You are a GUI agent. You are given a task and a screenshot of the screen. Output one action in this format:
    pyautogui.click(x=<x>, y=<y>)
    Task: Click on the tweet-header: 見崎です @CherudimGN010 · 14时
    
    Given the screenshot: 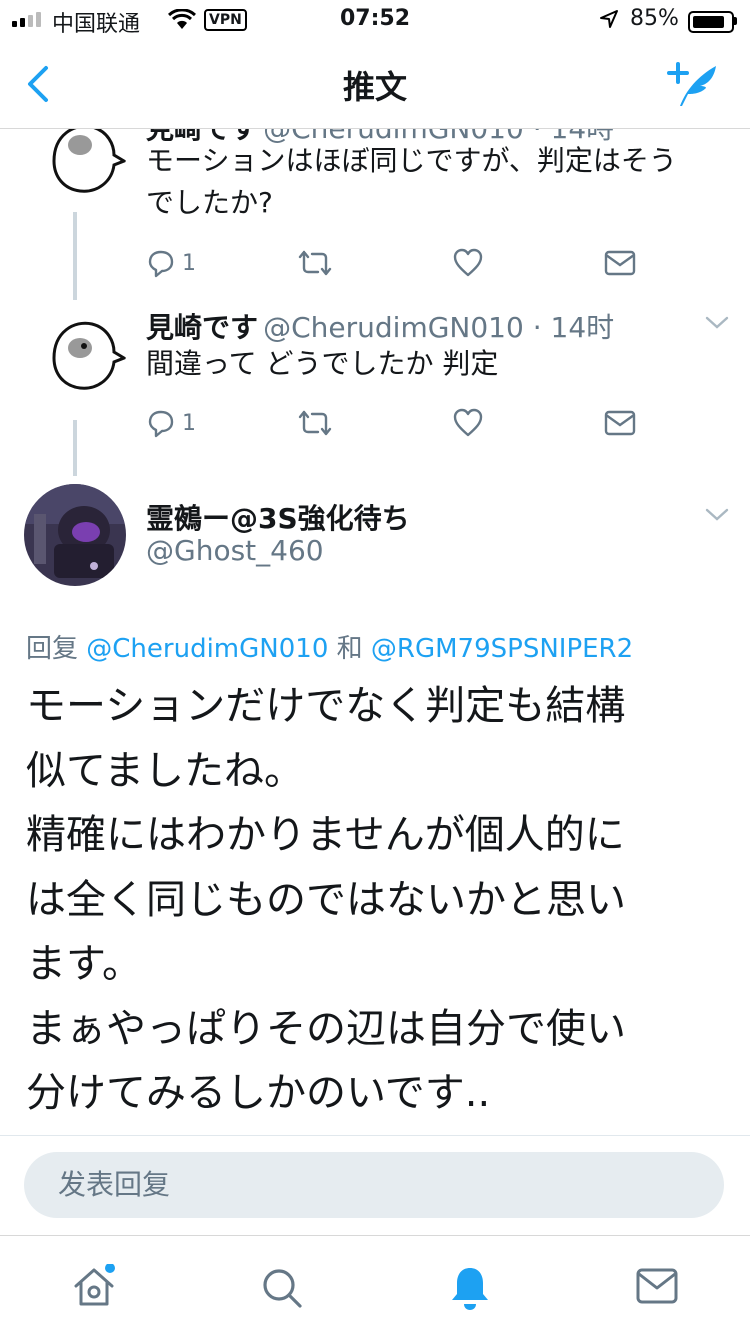 What is the action you would take?
    pyautogui.click(x=380, y=326)
    